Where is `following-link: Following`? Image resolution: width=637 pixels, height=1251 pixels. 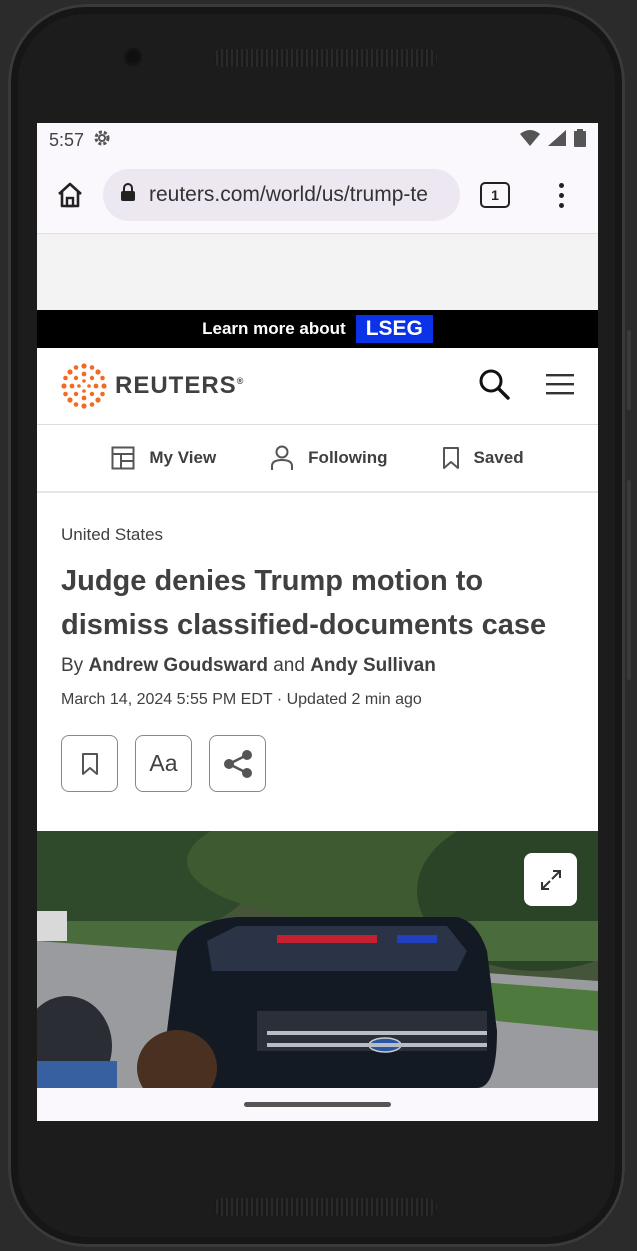
following-link: Following is located at coordinates (329, 458).